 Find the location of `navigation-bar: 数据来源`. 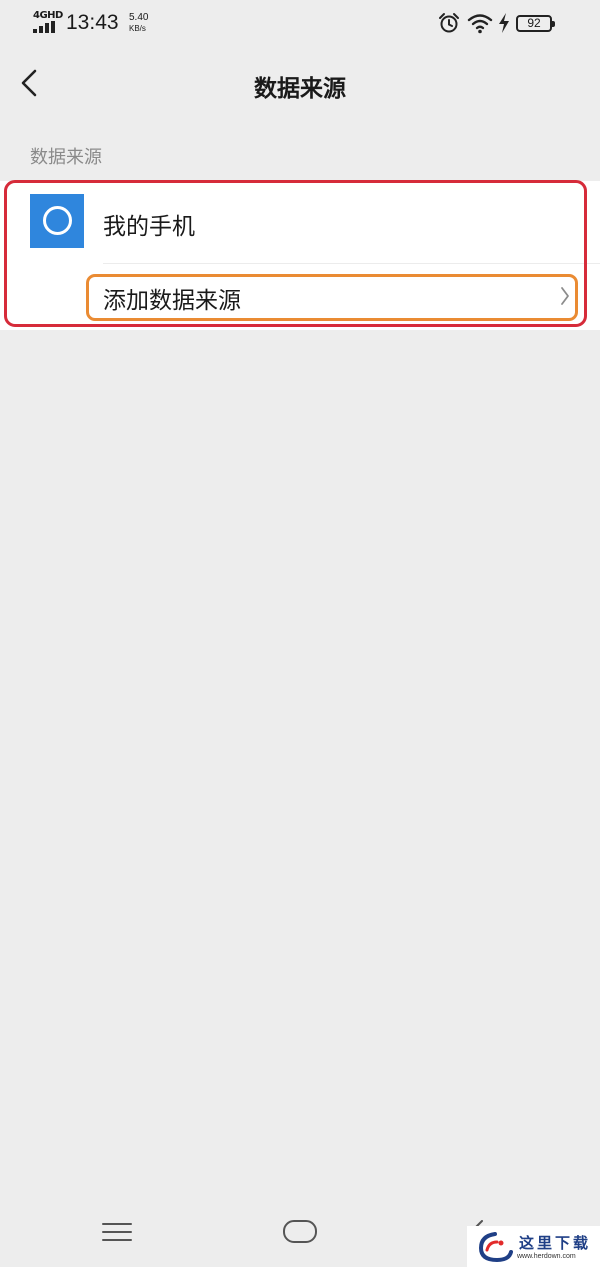

navigation-bar: 数据来源 is located at coordinates (300, 83).